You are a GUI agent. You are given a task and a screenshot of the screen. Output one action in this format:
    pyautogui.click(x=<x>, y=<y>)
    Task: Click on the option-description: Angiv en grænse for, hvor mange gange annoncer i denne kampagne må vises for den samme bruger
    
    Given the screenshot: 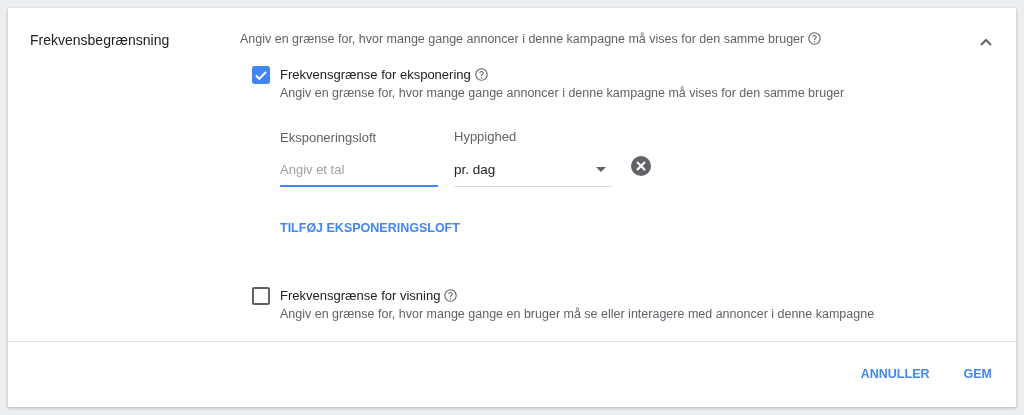 What is the action you would take?
    pyautogui.click(x=562, y=93)
    